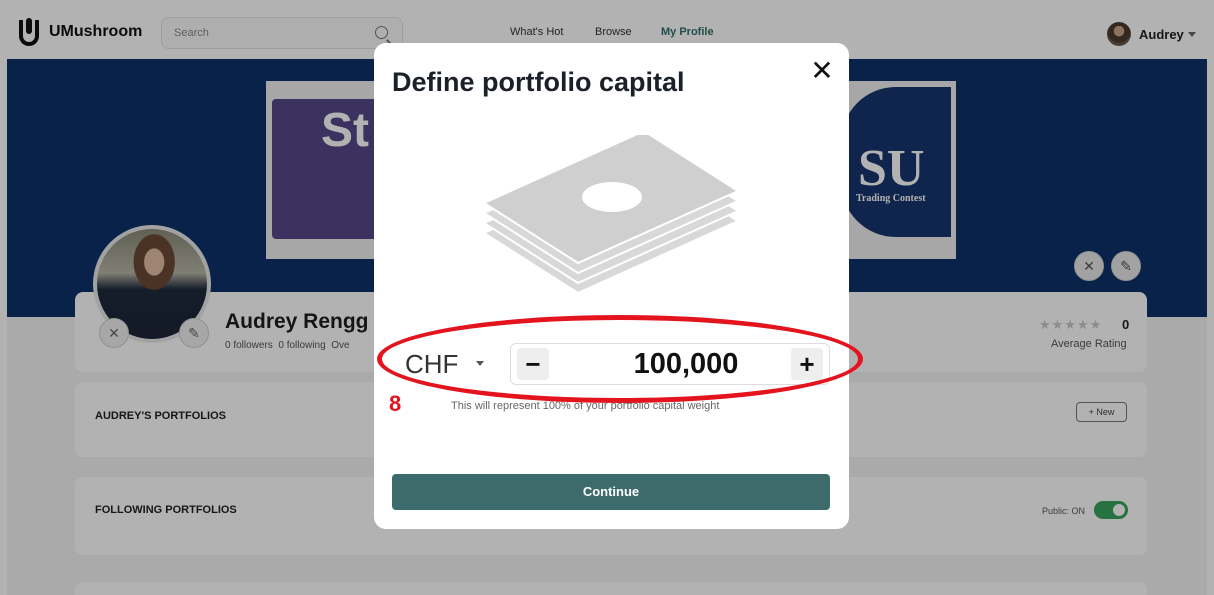 This screenshot has width=1214, height=595. I want to click on continue-button: Continue, so click(611, 492).